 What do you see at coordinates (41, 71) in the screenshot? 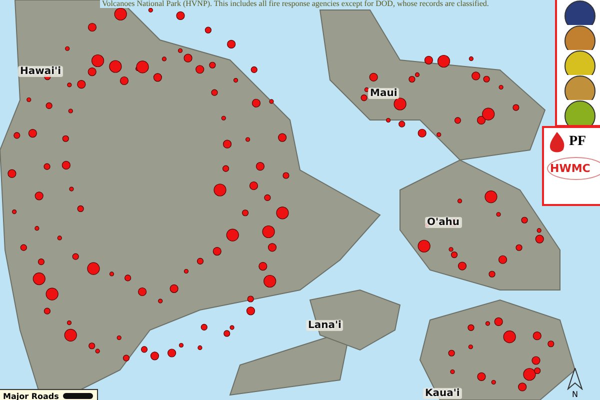
I see `island-label: Hawai'i` at bounding box center [41, 71].